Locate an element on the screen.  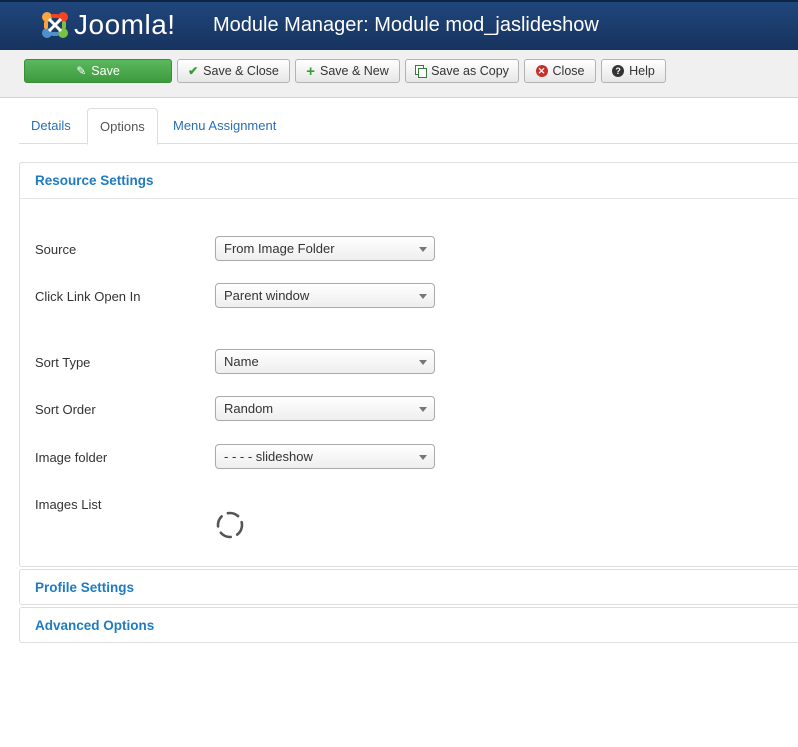
advanced-options-heading: Advanced Options is located at coordinates (409, 625).